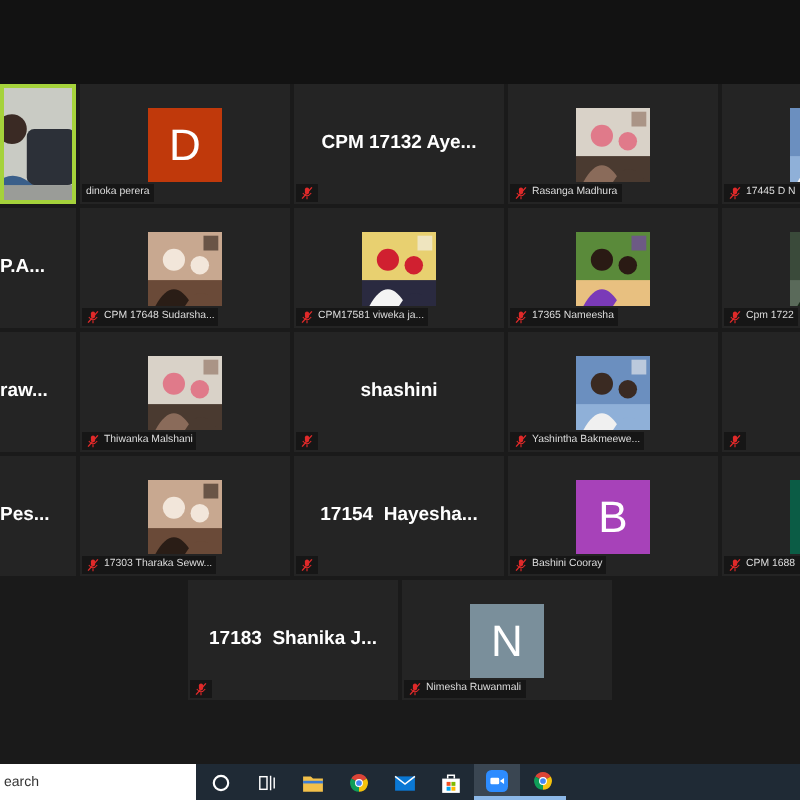 Image resolution: width=800 pixels, height=800 pixels. I want to click on mail-icon, so click(405, 782).